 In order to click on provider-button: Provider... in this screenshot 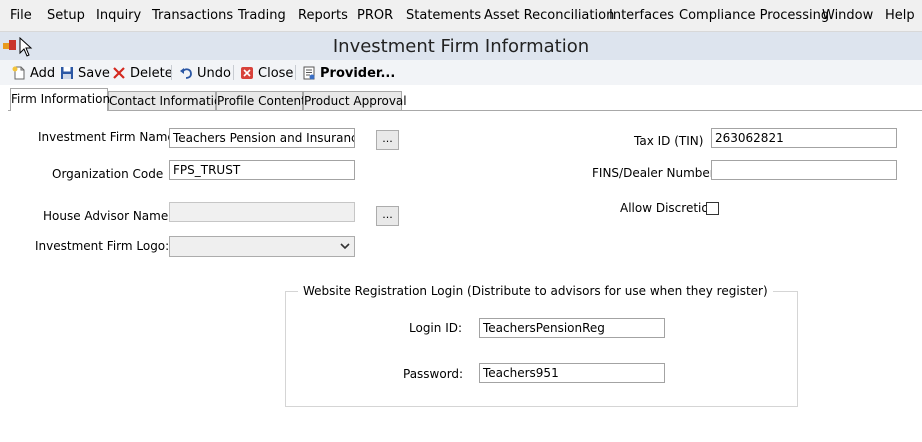, I will do `click(348, 73)`.